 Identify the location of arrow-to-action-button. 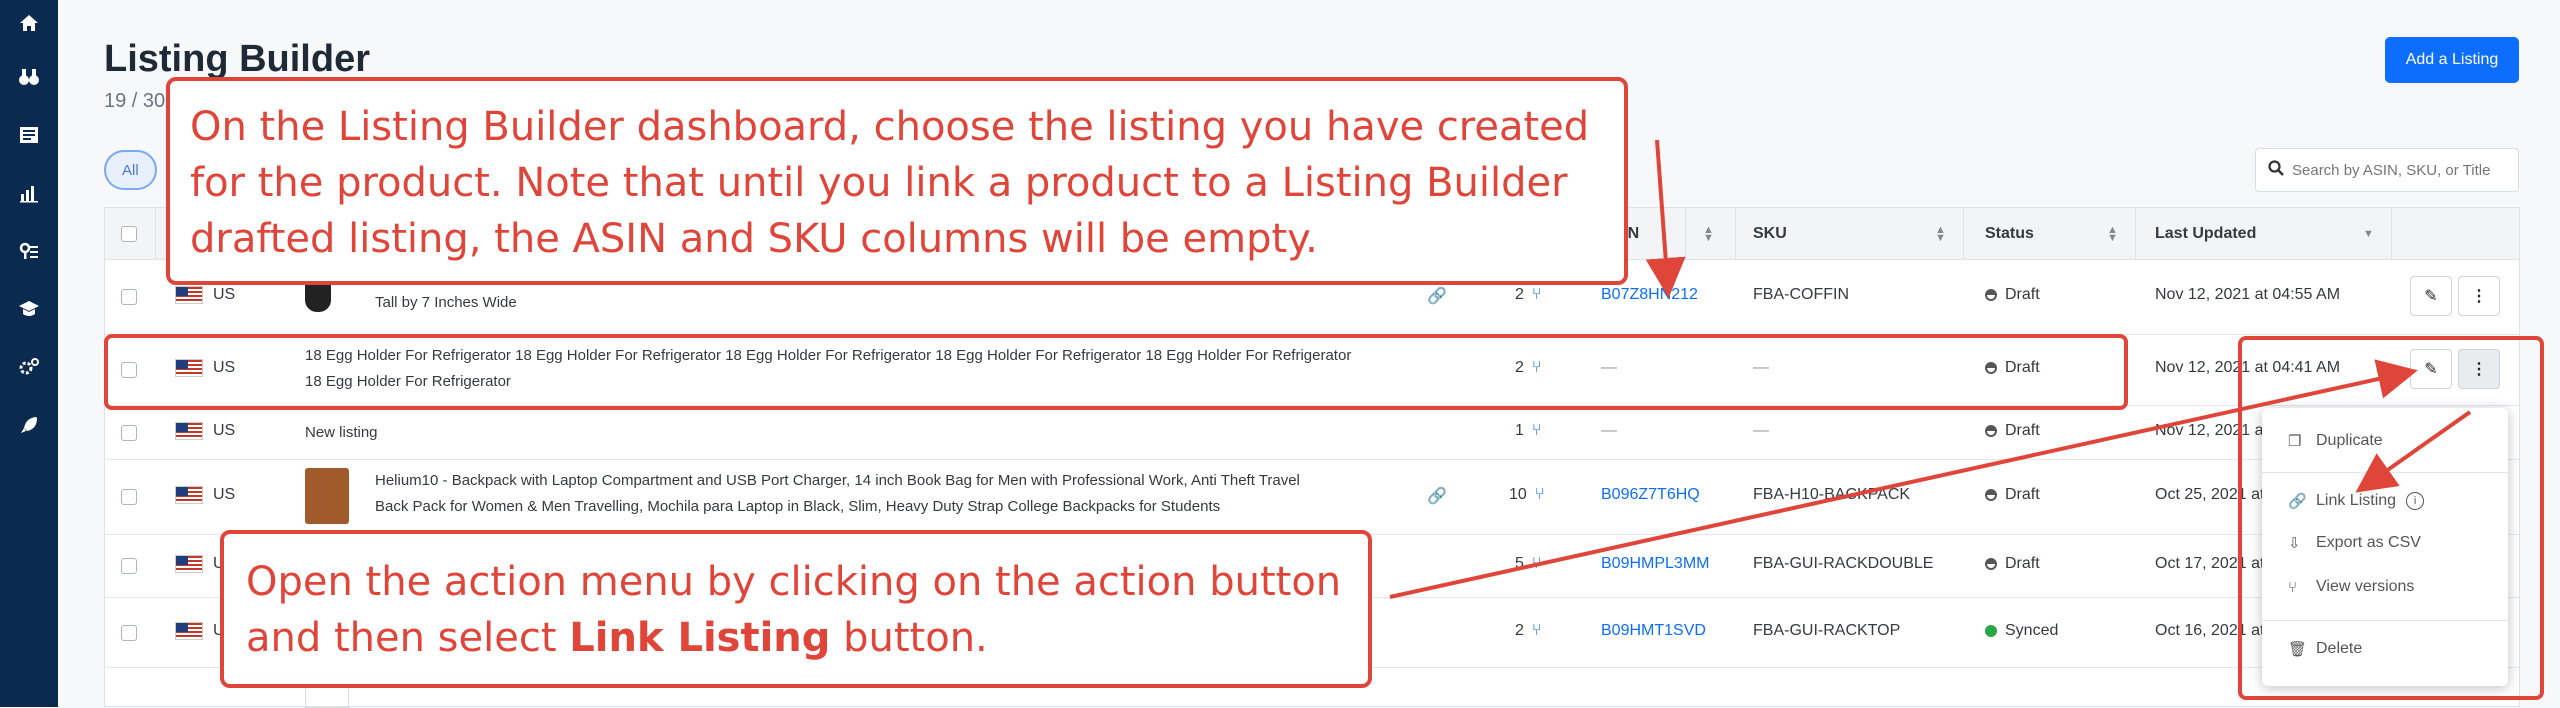
(1903, 479).